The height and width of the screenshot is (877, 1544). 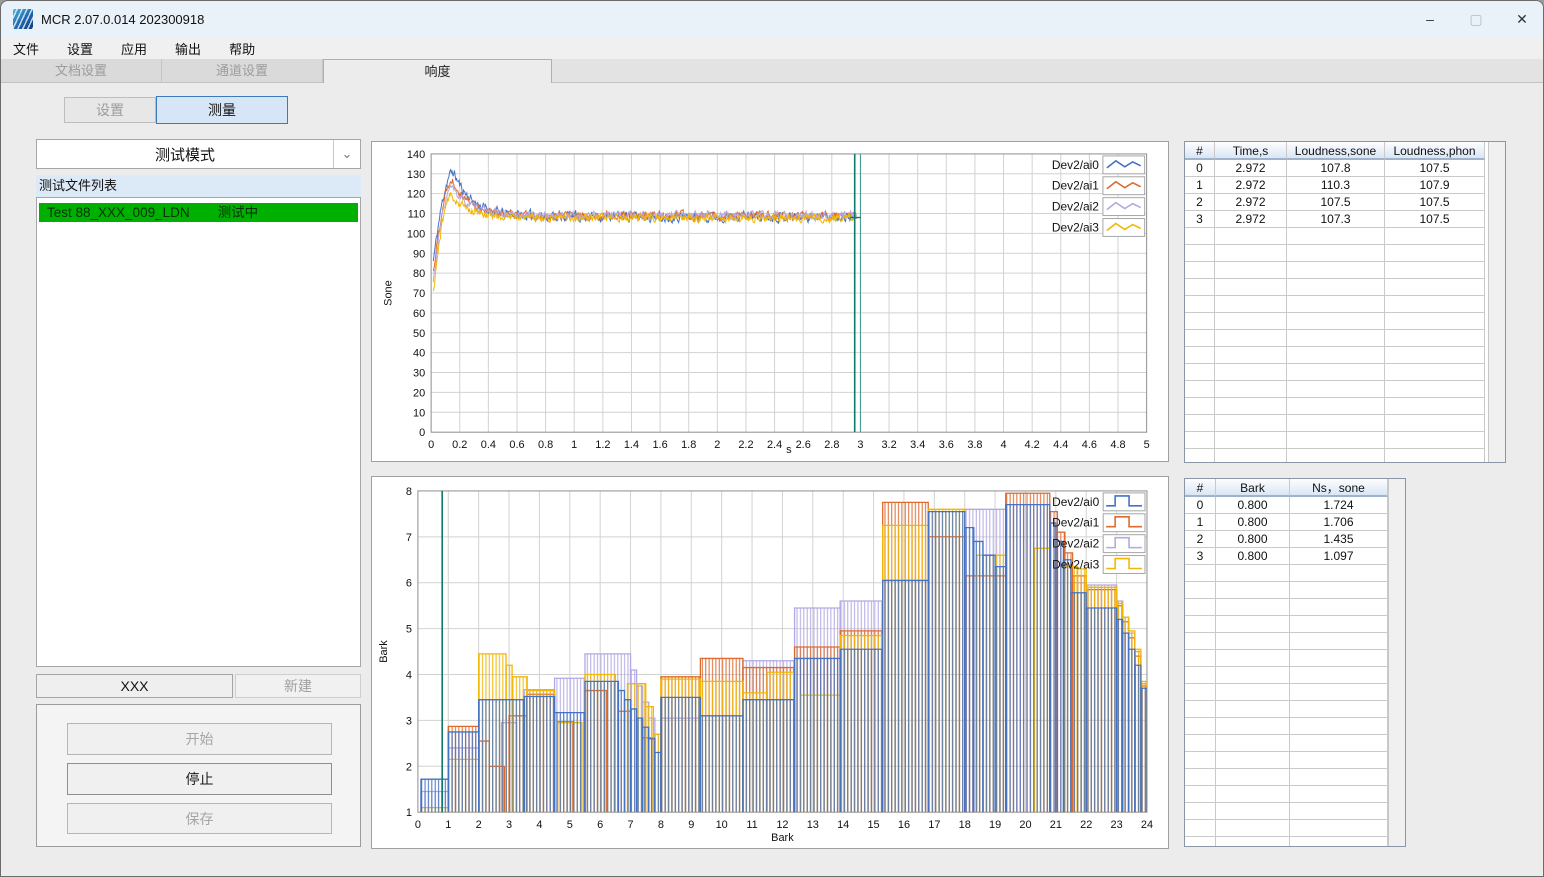 I want to click on start-button: 开始, so click(x=199, y=739).